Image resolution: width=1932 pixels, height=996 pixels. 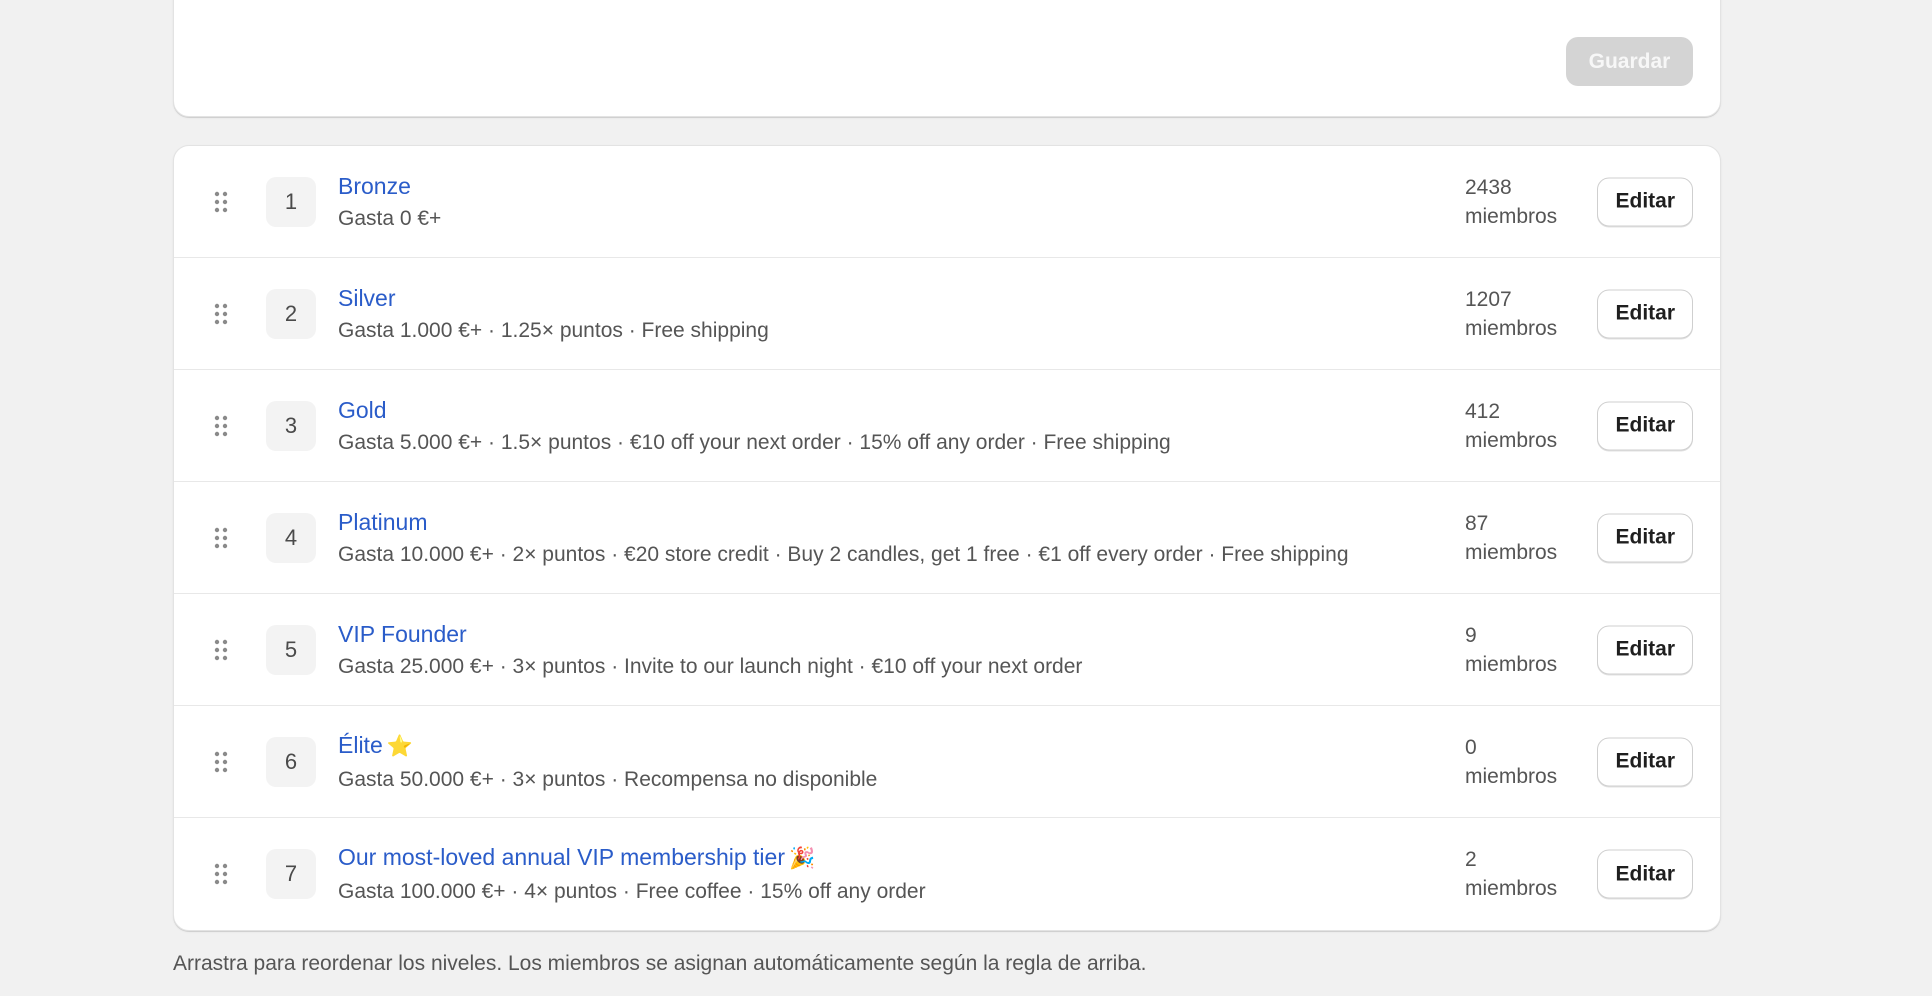 What do you see at coordinates (367, 298) in the screenshot?
I see `tier-name-link: Silver` at bounding box center [367, 298].